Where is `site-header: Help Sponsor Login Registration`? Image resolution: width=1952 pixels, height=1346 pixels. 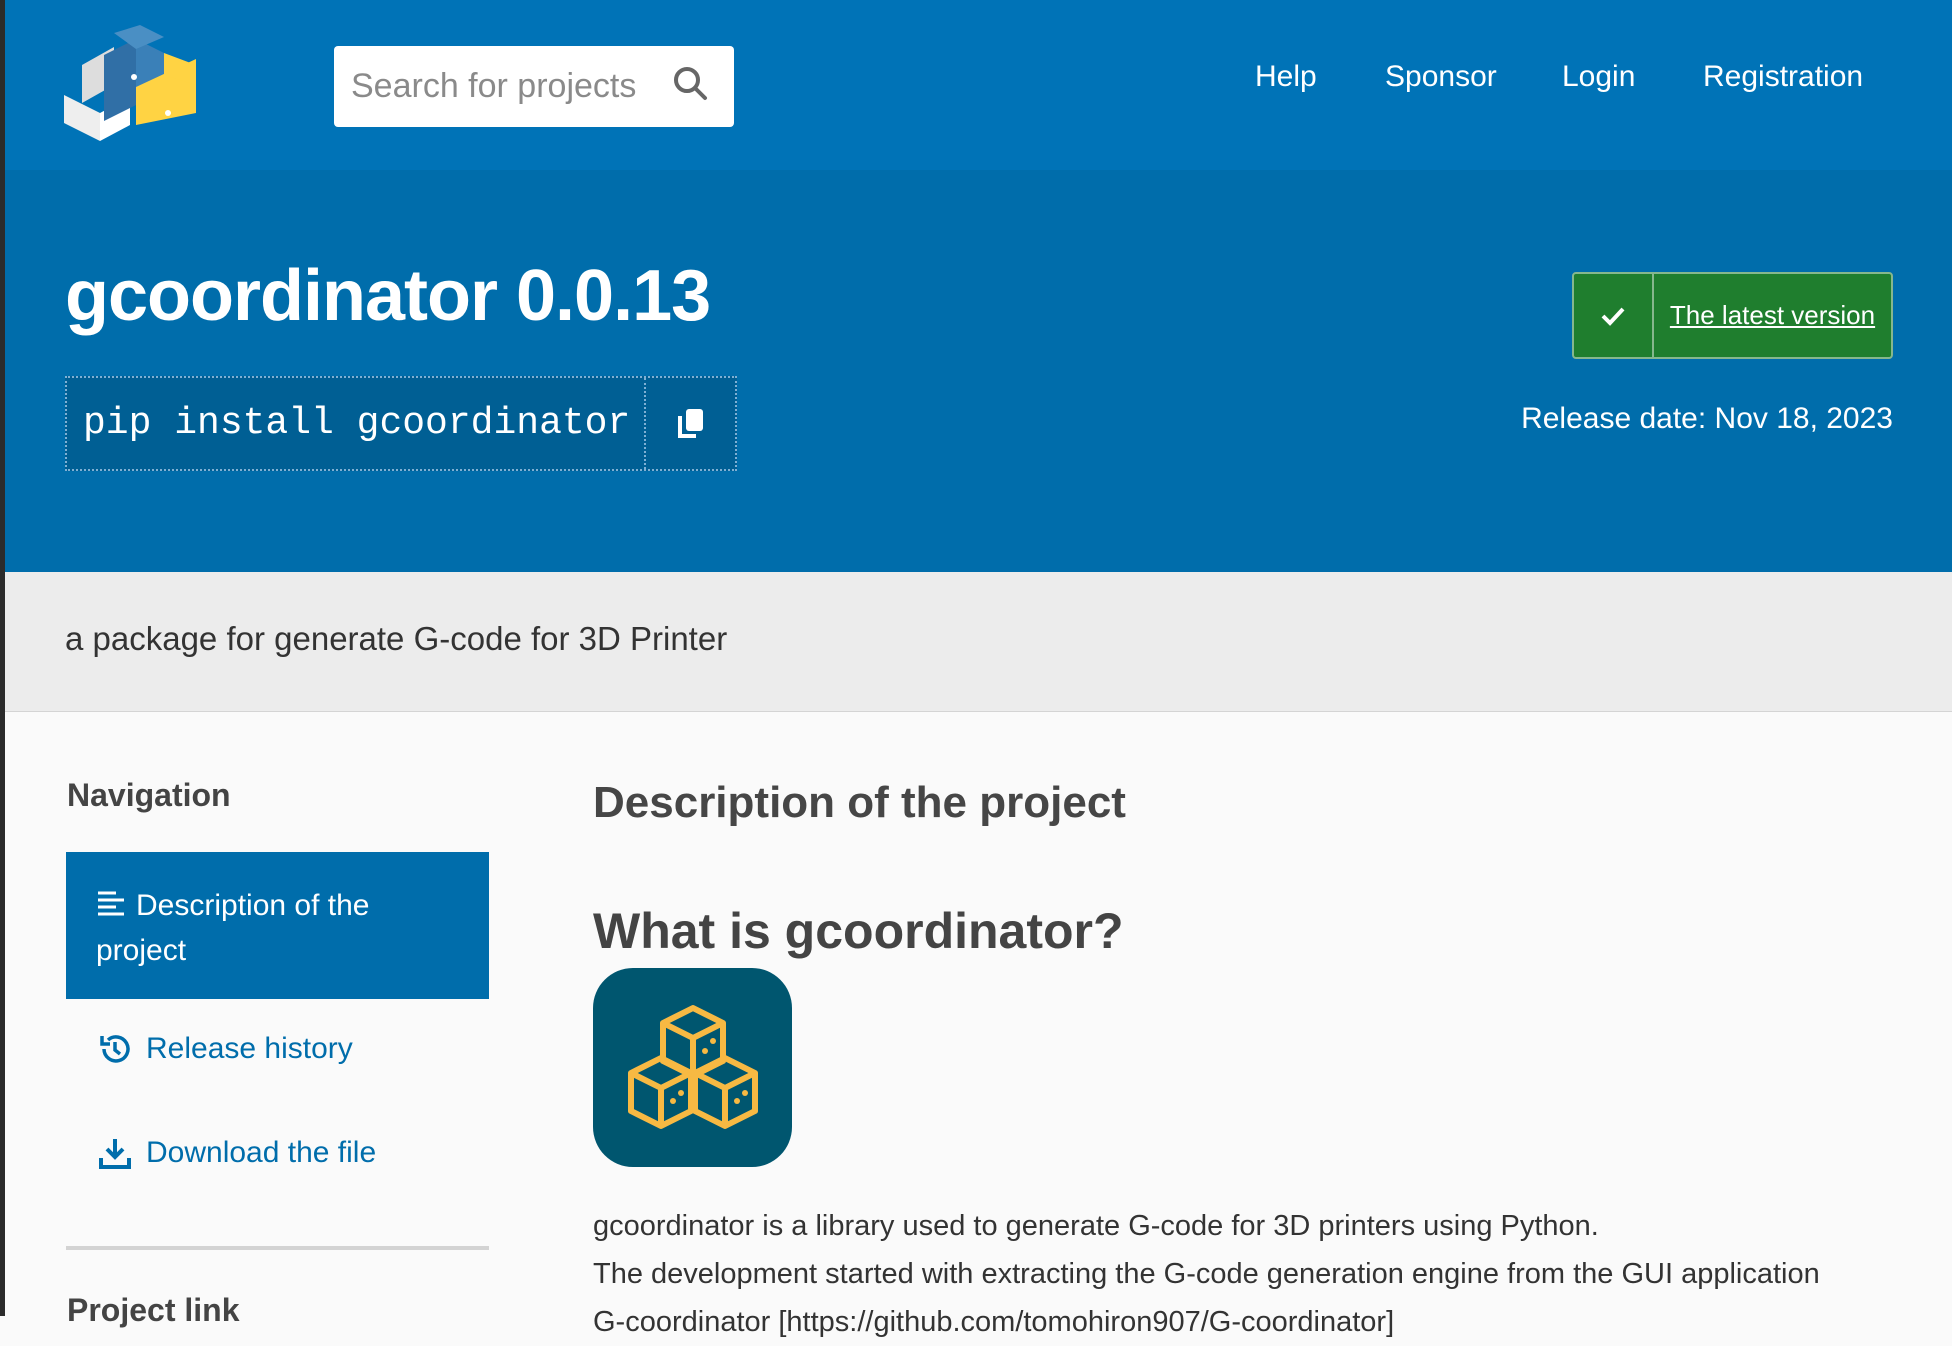 site-header: Help Sponsor Login Registration is located at coordinates (976, 85).